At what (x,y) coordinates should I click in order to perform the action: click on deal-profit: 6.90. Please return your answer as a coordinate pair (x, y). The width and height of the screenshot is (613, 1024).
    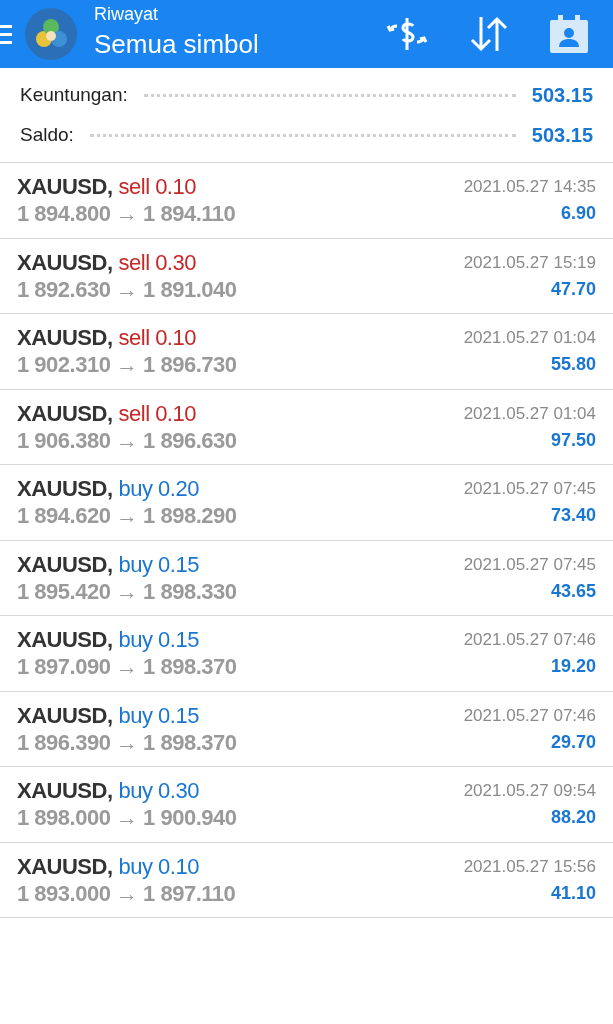
    Looking at the image, I should click on (578, 214).